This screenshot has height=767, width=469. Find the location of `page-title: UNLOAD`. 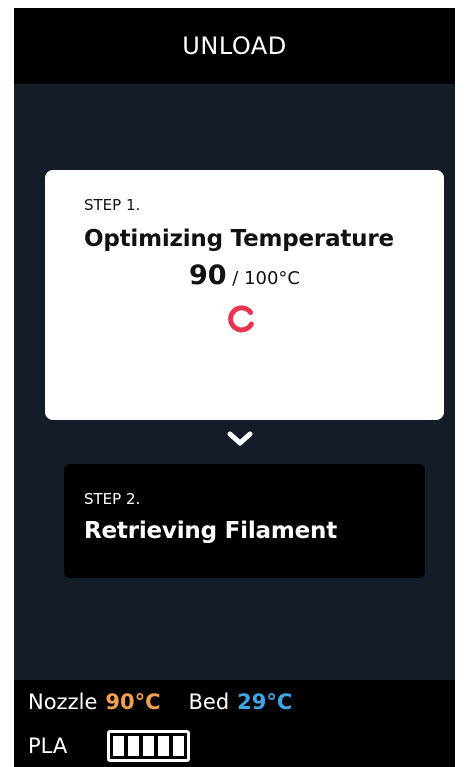

page-title: UNLOAD is located at coordinates (234, 46).